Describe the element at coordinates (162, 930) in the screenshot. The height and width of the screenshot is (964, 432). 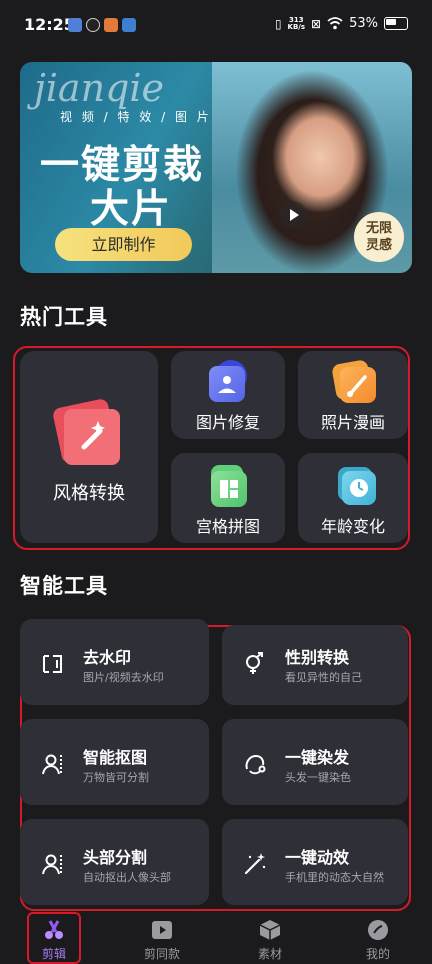
I see `video-play-icon` at that location.